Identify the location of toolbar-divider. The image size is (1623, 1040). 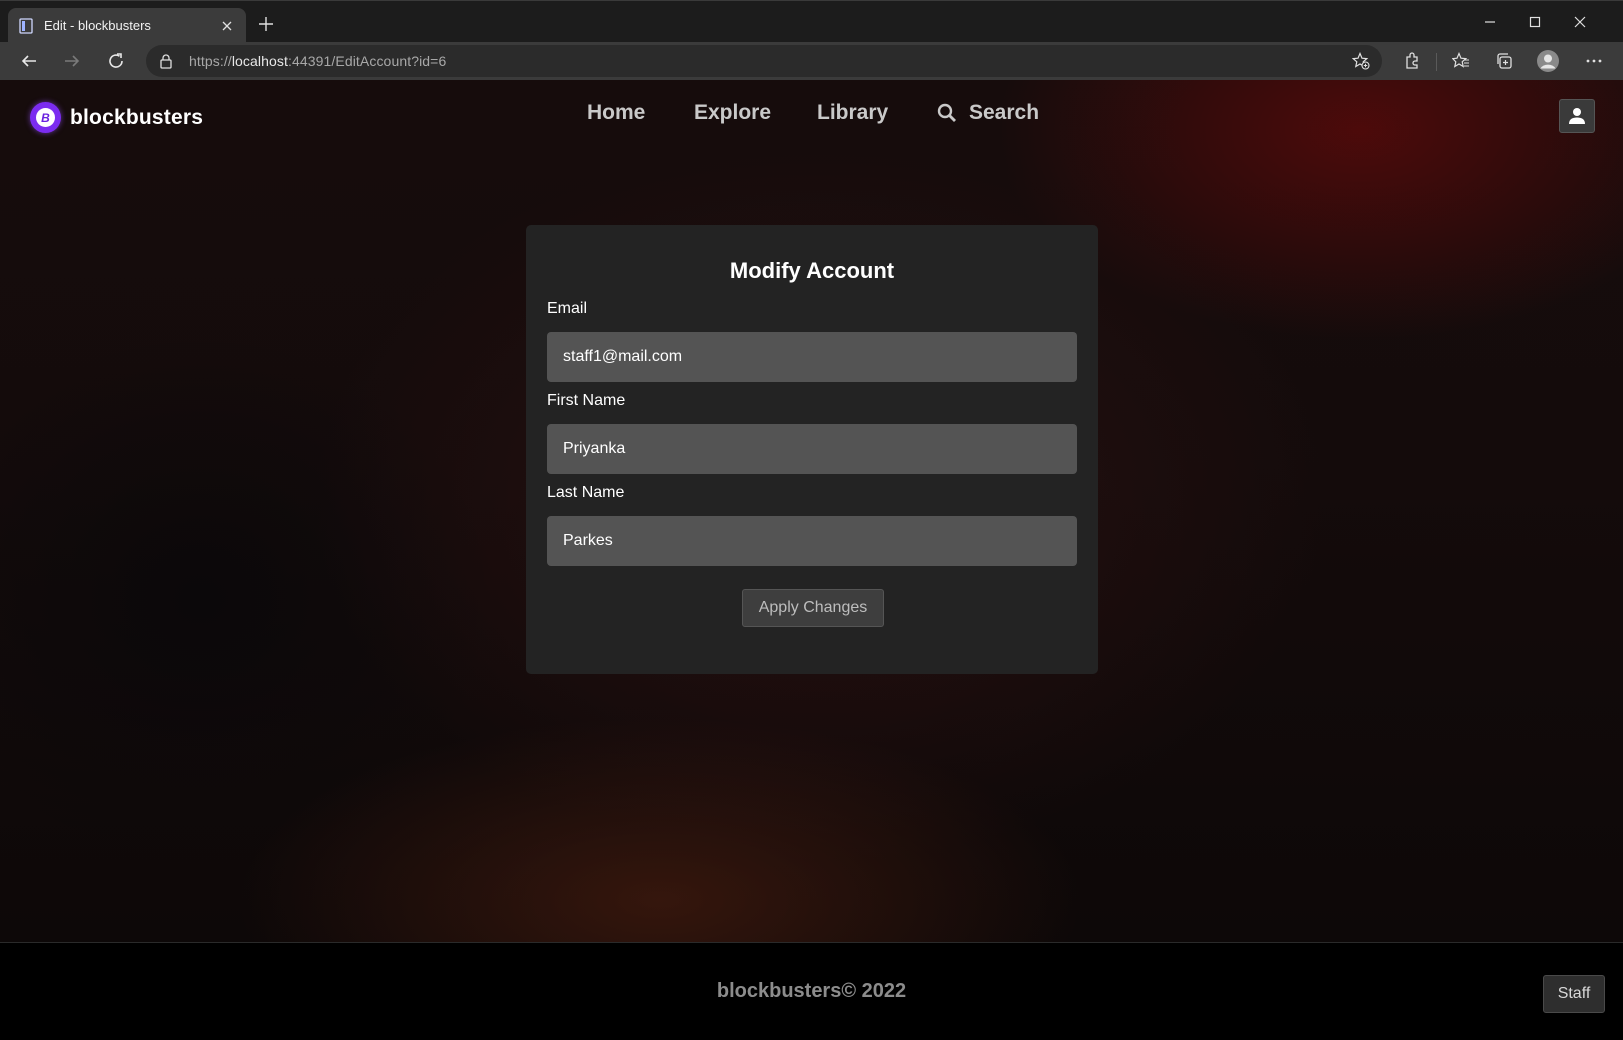
(1436, 62).